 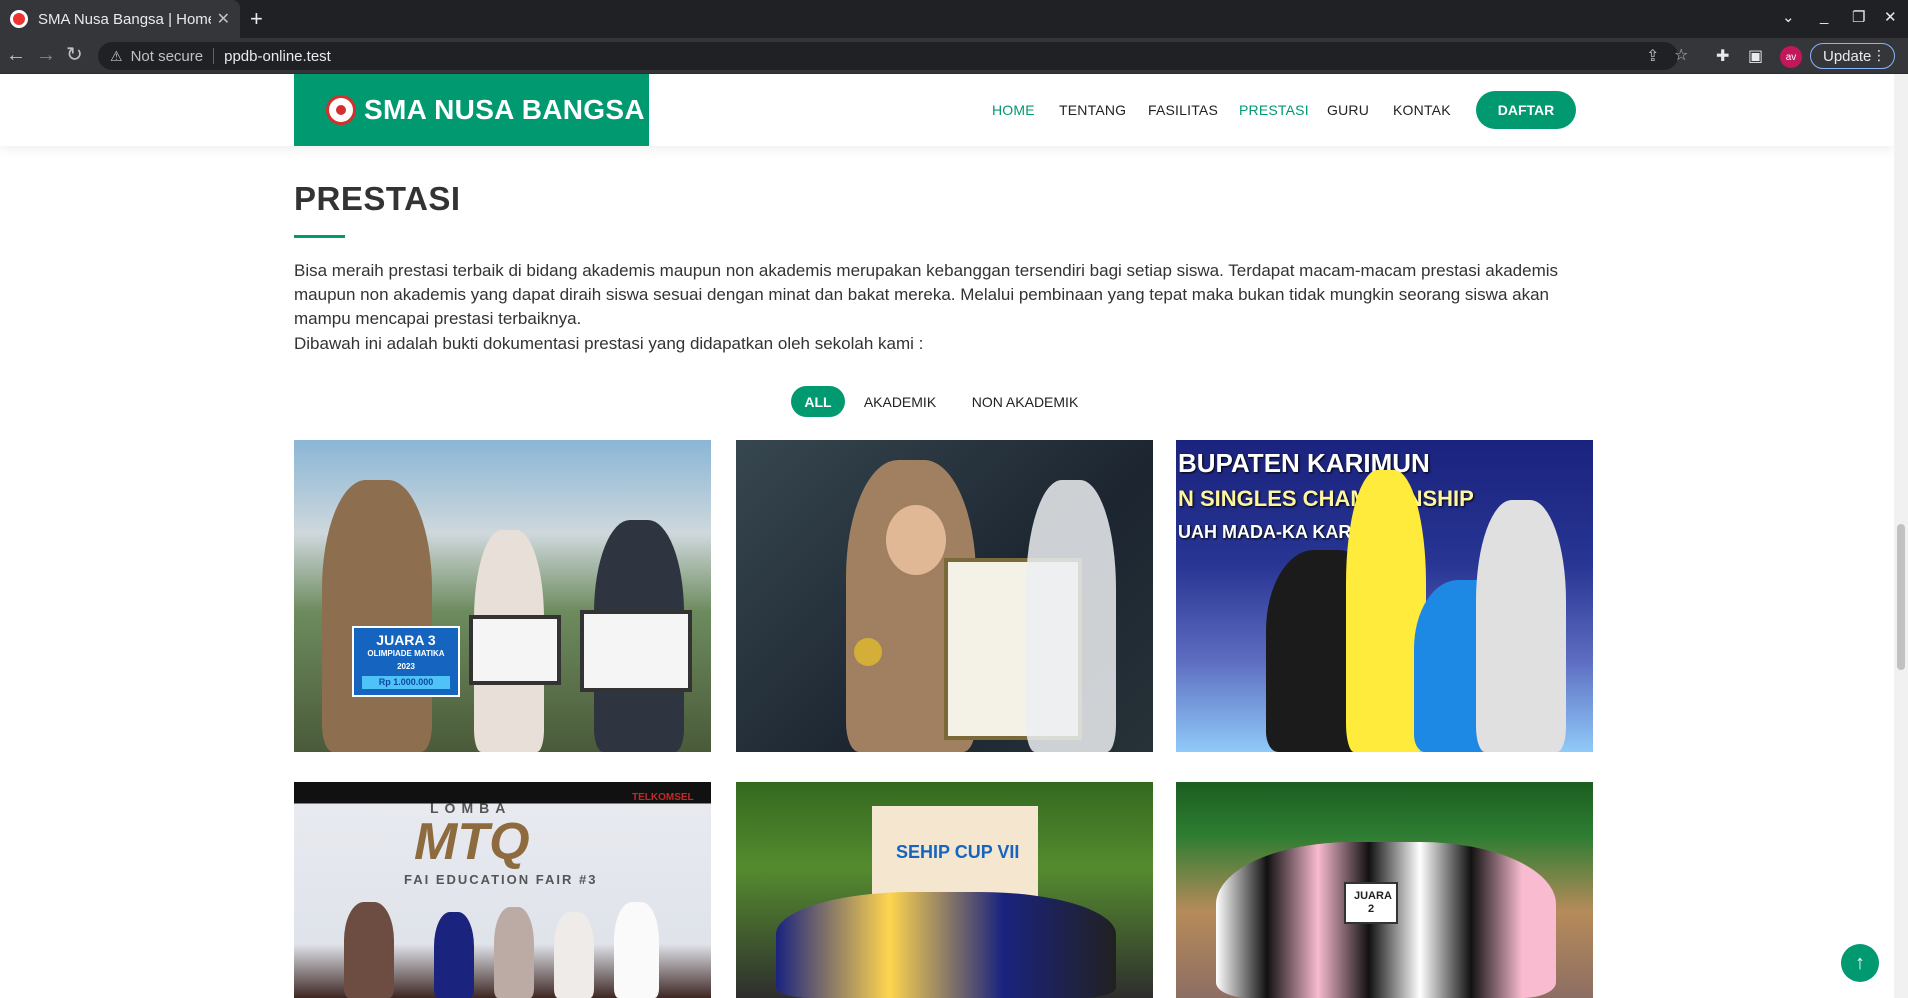 What do you see at coordinates (944, 890) in the screenshot?
I see `gallery-photo-5: SEHIP CUP VII` at bounding box center [944, 890].